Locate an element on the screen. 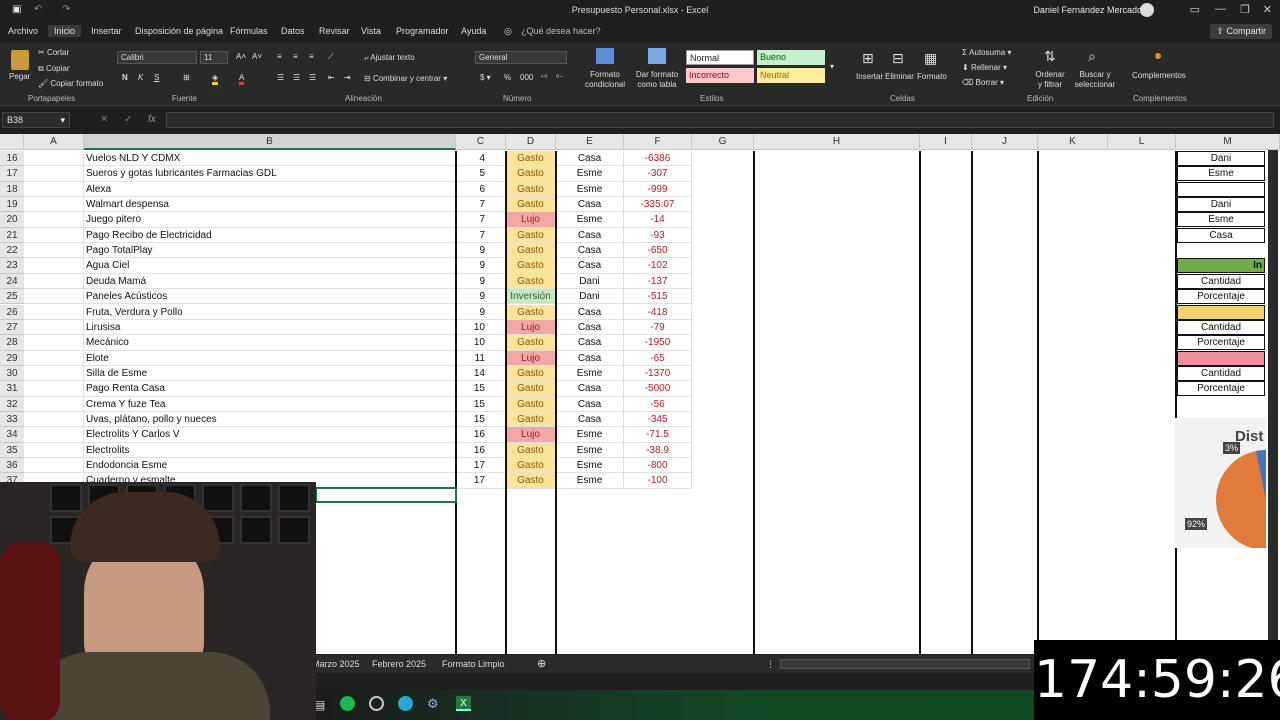 The width and height of the screenshot is (1280, 720). cancel-icon: ✕ is located at coordinates (104, 119).